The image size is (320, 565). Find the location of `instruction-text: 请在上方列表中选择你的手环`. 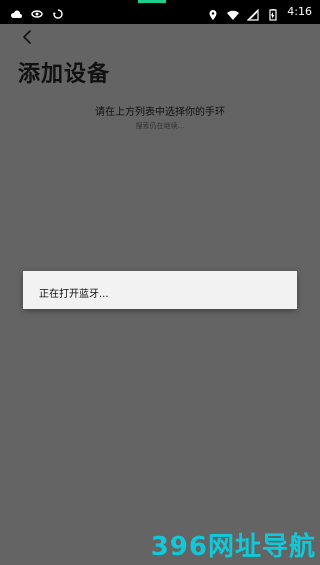

instruction-text: 请在上方列表中选择你的手环 is located at coordinates (160, 112).